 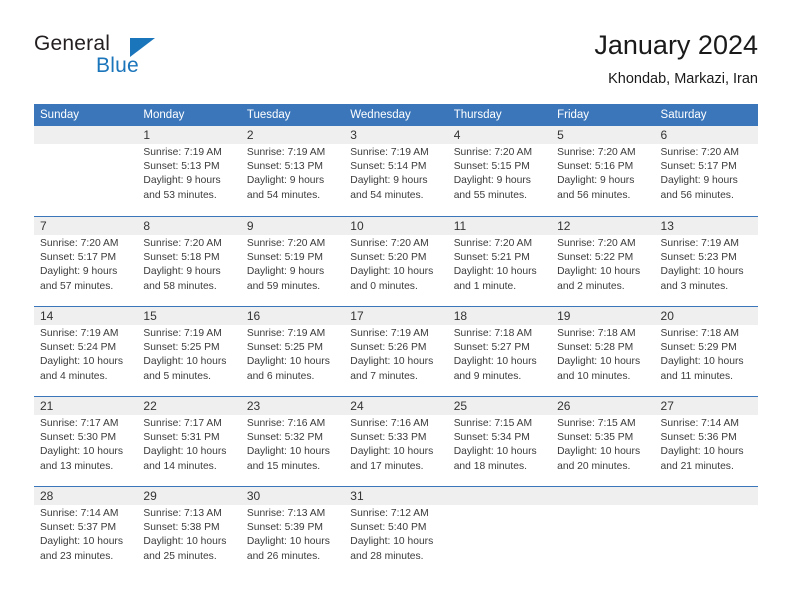 What do you see at coordinates (60, 115) in the screenshot?
I see `weekday-header-sunday: Sunday` at bounding box center [60, 115].